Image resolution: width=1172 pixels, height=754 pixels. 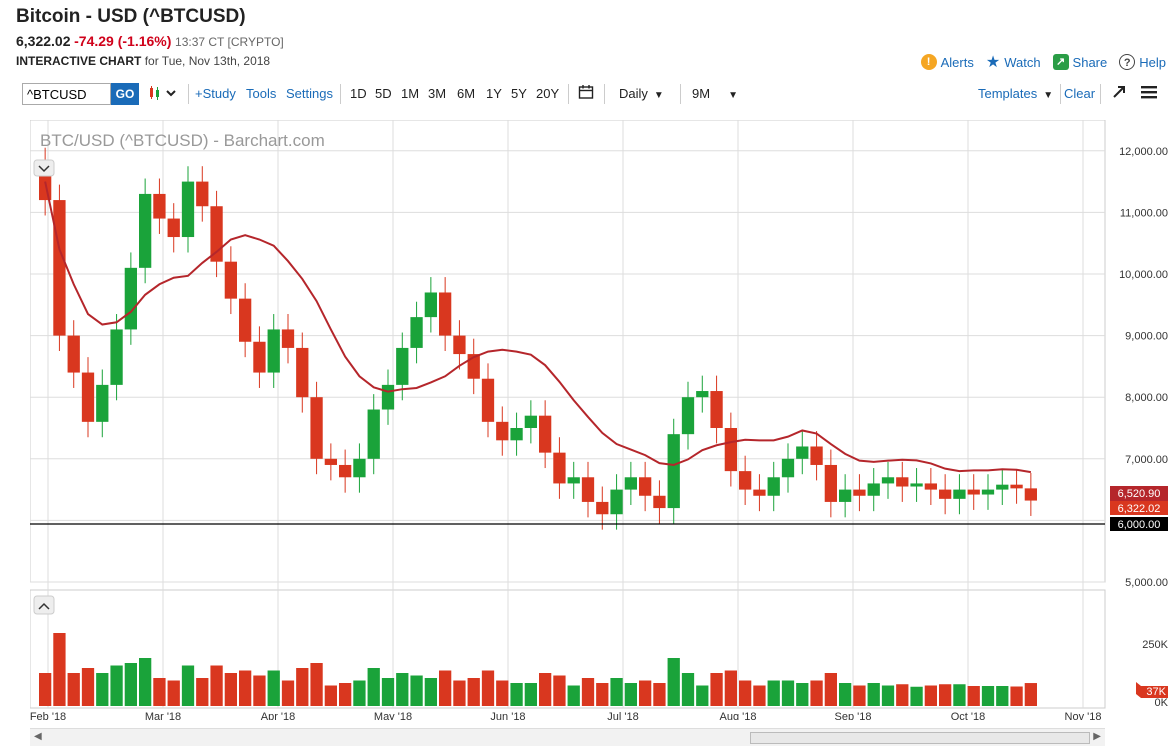 I want to click on alerts-button: ! Alerts, so click(x=947, y=62).